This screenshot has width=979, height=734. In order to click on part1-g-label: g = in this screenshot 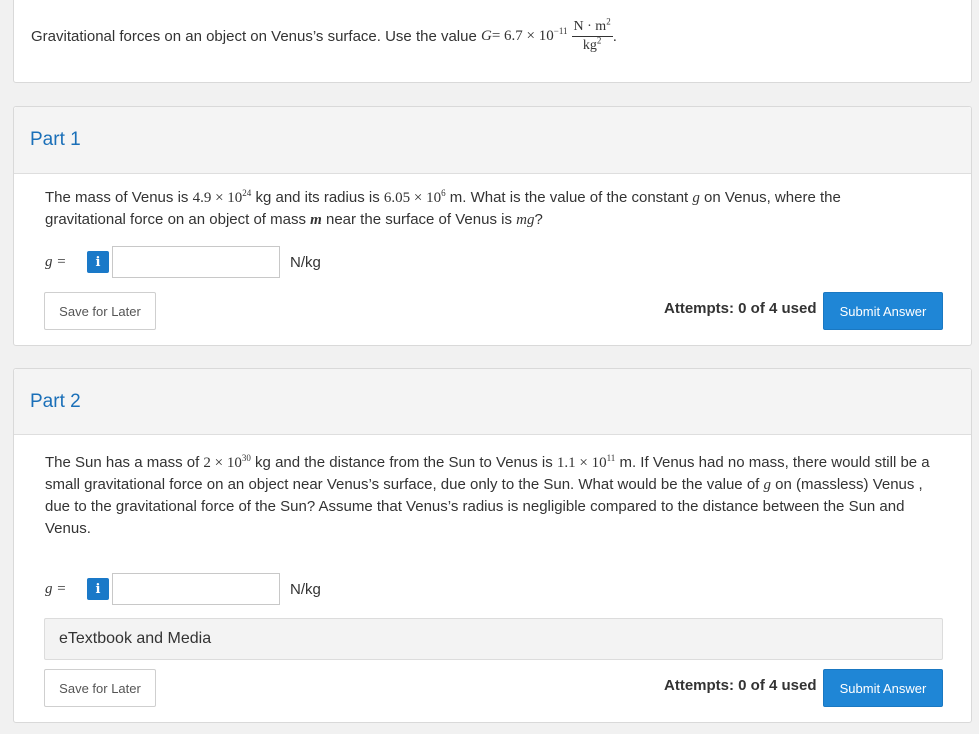, I will do `click(56, 261)`.